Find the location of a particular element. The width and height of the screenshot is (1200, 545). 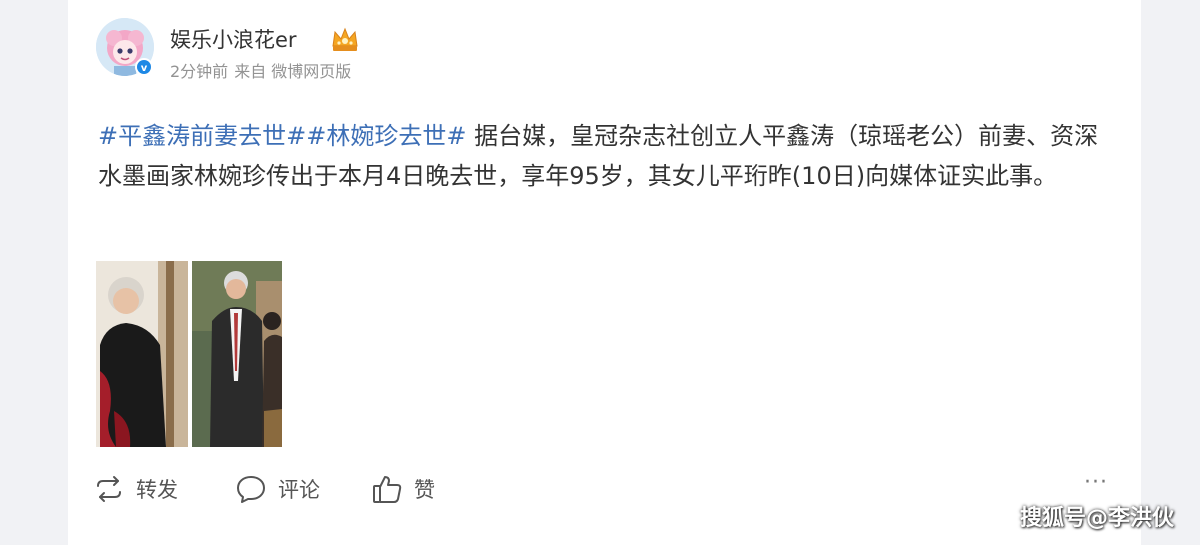

action-bar: 转发 评论 赞 ··· is located at coordinates (607, 489).